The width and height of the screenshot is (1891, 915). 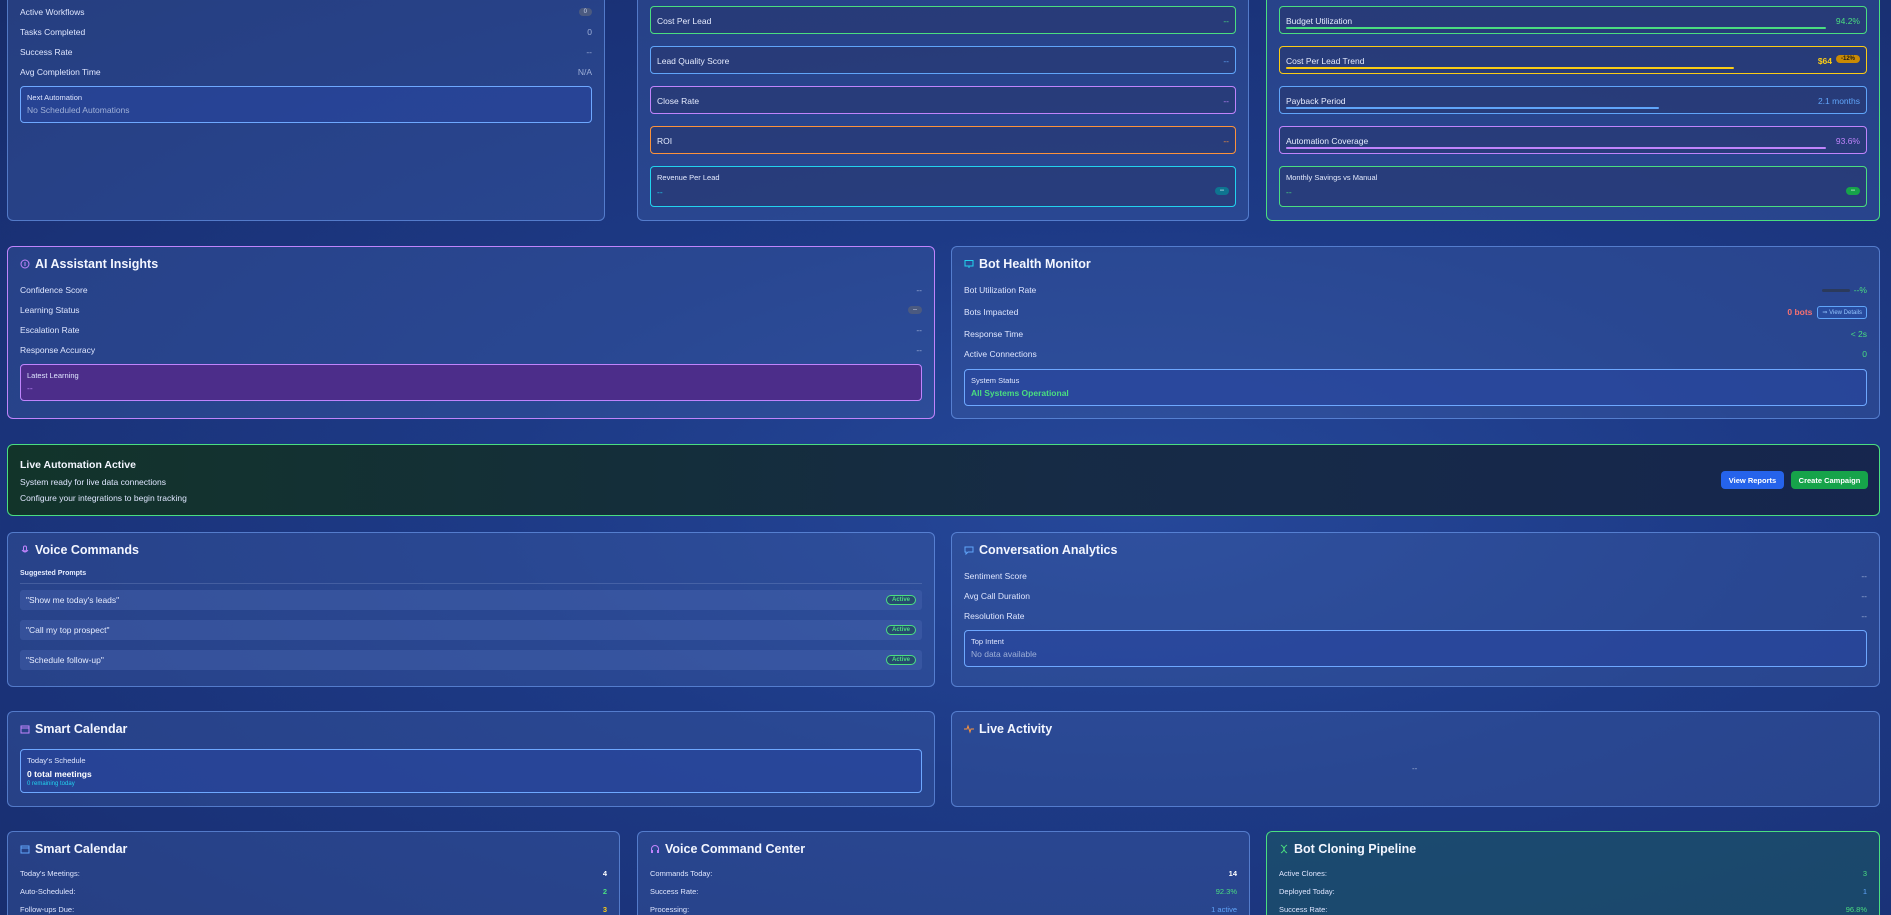 What do you see at coordinates (55, 97) in the screenshot?
I see `next-automation-label: Next Automation` at bounding box center [55, 97].